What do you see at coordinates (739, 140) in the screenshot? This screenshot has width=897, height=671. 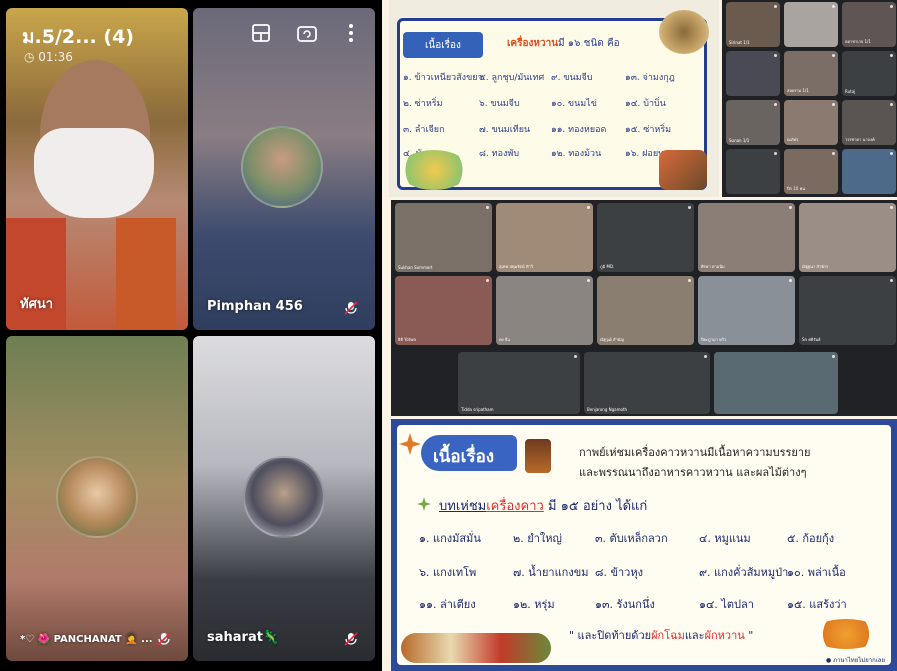 I see `meet-participant-name: Sunan 1/1` at bounding box center [739, 140].